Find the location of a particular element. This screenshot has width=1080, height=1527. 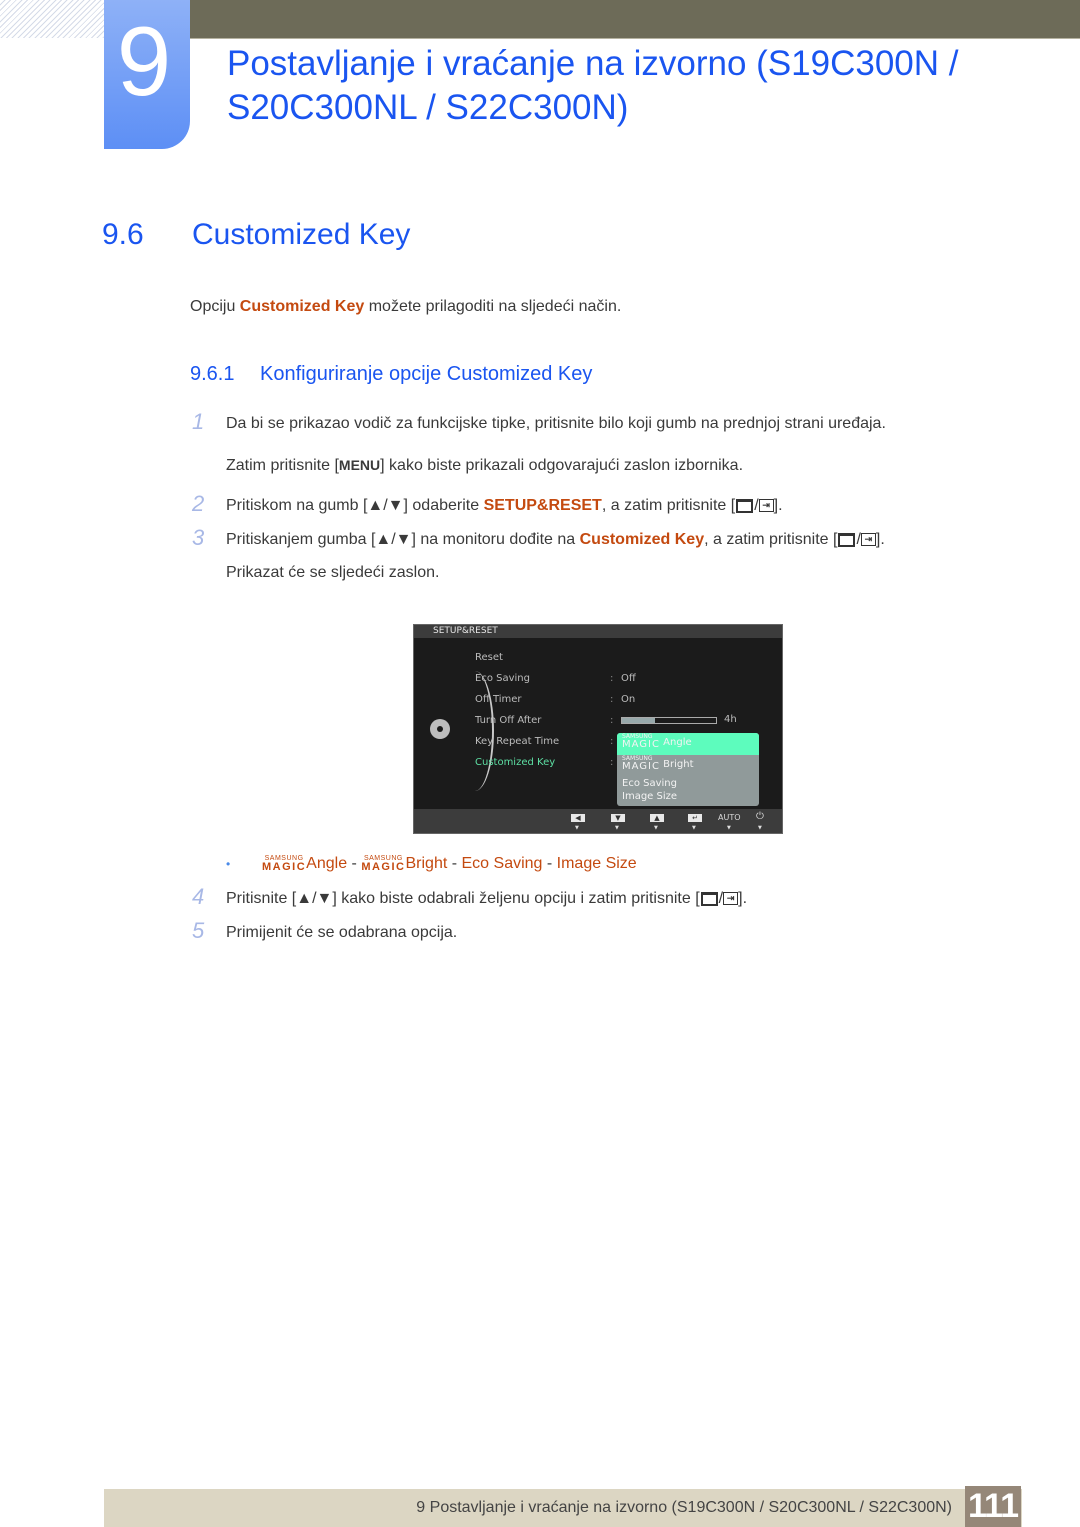

step-text-part: Pritisnite [ is located at coordinates (261, 898).